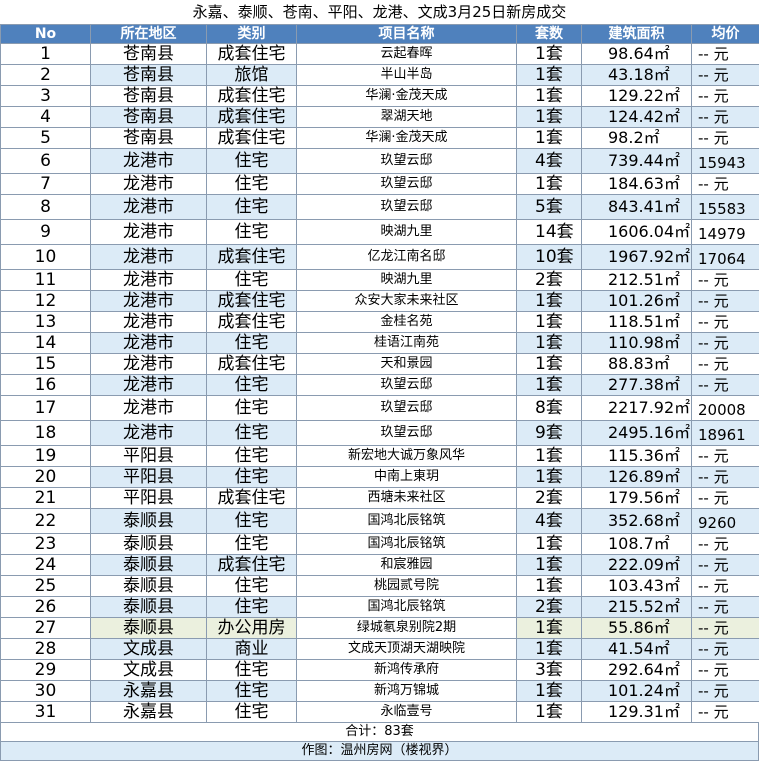 The width and height of the screenshot is (759, 761). Describe the element at coordinates (637, 521) in the screenshot. I see `cell-area: 352.68㎡` at that location.